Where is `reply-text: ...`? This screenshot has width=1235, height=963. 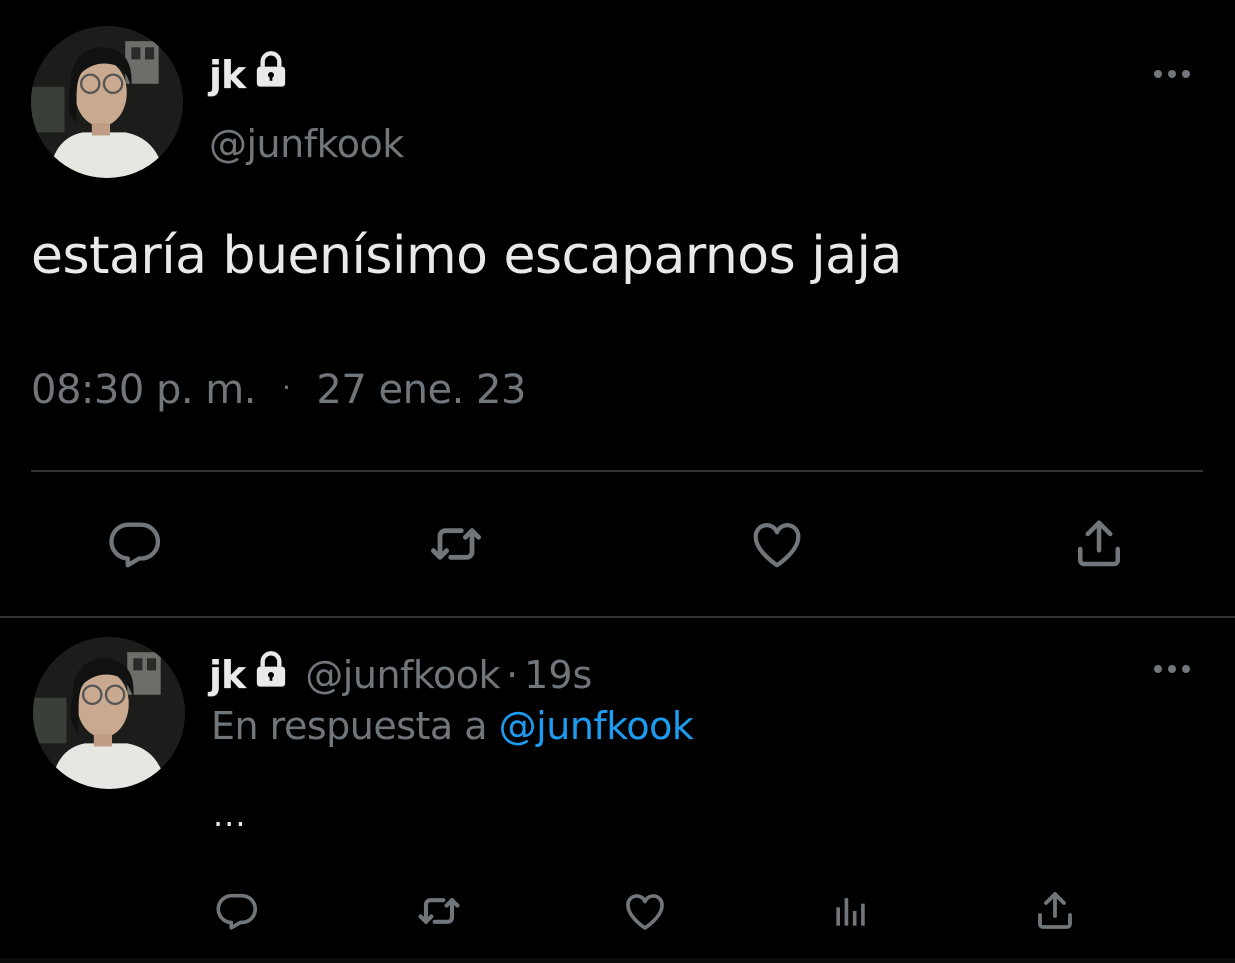 reply-text: ... is located at coordinates (230, 815).